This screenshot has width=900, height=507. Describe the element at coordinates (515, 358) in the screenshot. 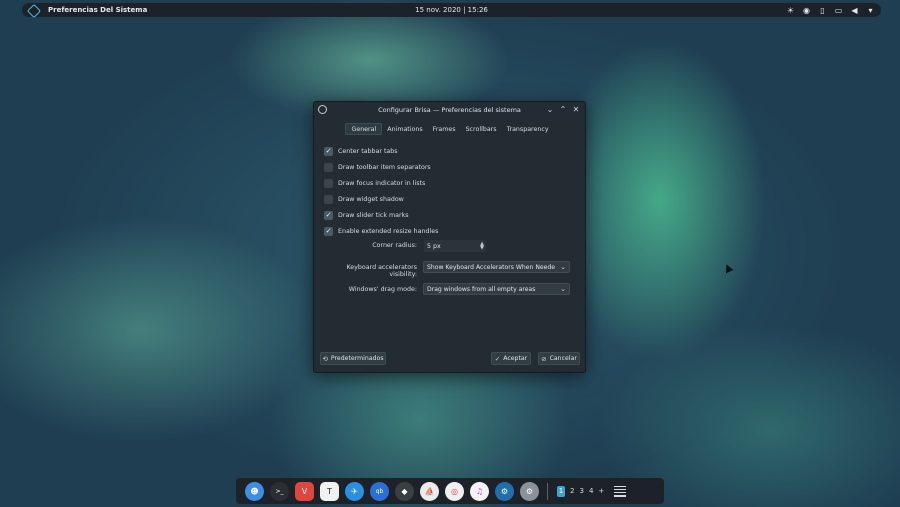

I see `accept-button-label: Aceptar` at that location.